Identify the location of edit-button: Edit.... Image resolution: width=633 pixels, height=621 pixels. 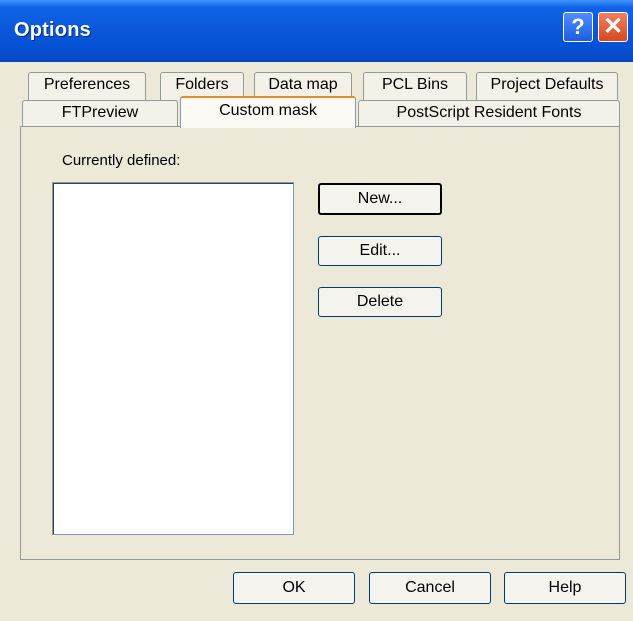
(380, 251).